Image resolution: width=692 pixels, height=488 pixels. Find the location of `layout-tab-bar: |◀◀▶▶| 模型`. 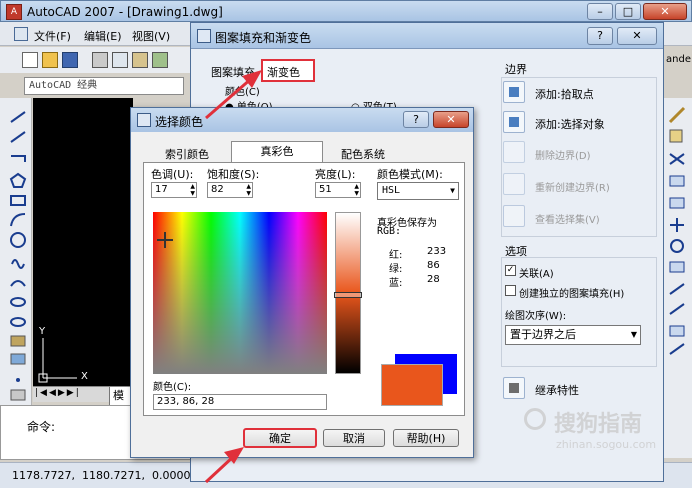

layout-tab-bar: |◀◀▶▶| 模型 is located at coordinates (83, 403).